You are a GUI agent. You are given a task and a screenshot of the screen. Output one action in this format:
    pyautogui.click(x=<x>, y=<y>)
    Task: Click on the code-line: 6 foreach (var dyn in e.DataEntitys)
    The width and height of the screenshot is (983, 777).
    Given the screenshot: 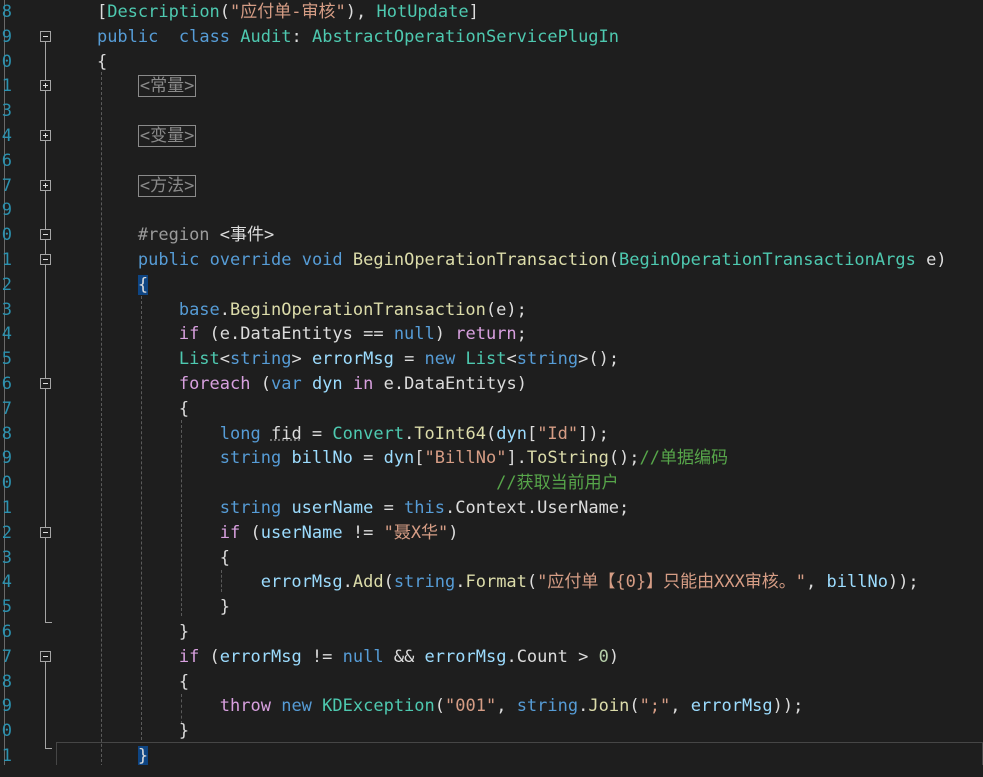 What is the action you would take?
    pyautogui.click(x=491, y=384)
    